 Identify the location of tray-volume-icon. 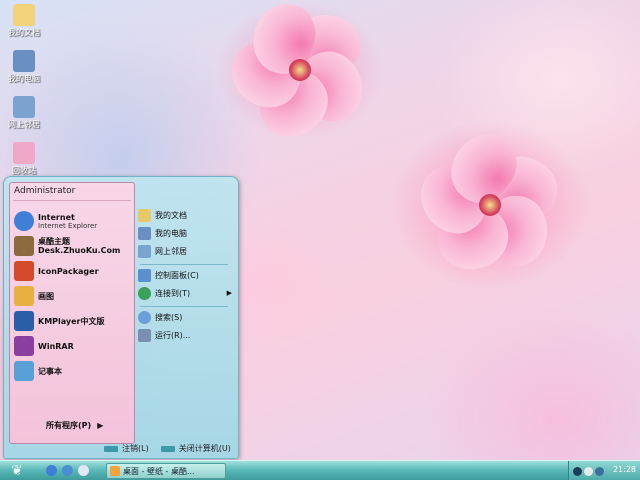
(599, 471).